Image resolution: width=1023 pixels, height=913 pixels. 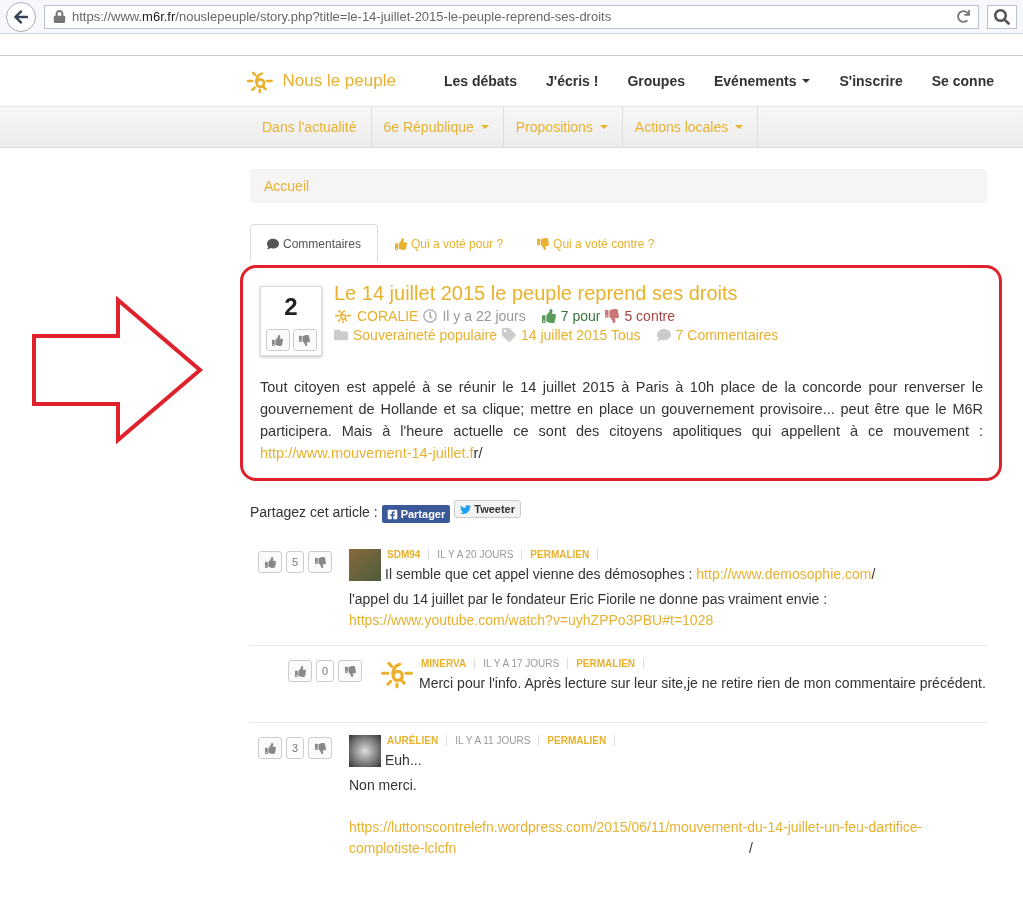 What do you see at coordinates (784, 574) in the screenshot?
I see `link: http://www.demosophie.com` at bounding box center [784, 574].